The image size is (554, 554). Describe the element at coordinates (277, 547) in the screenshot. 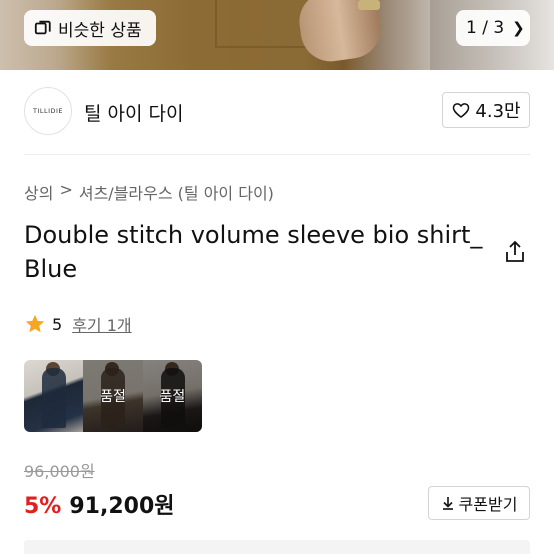

I see `info-panel` at that location.